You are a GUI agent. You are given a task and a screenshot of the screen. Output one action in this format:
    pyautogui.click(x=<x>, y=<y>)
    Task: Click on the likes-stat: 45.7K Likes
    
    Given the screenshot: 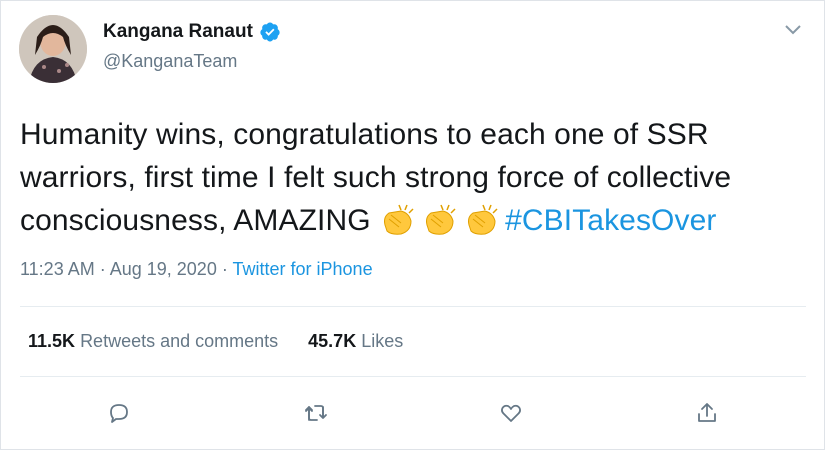 What is the action you would take?
    pyautogui.click(x=355, y=341)
    